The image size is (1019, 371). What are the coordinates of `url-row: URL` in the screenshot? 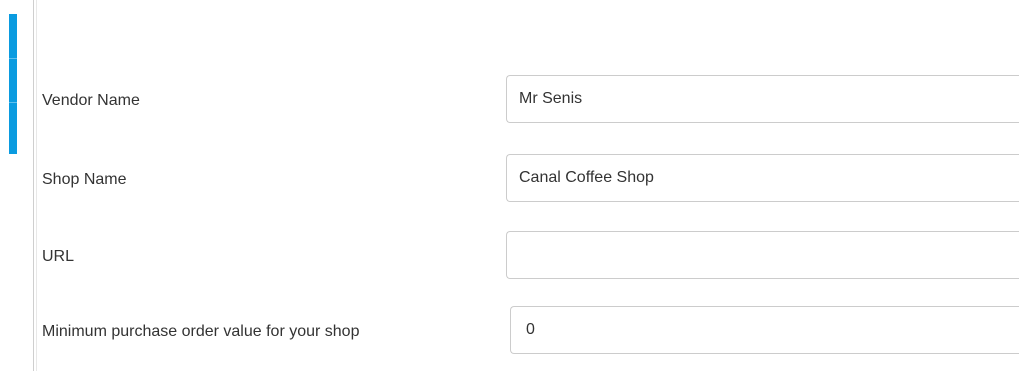 It's located at (509, 257).